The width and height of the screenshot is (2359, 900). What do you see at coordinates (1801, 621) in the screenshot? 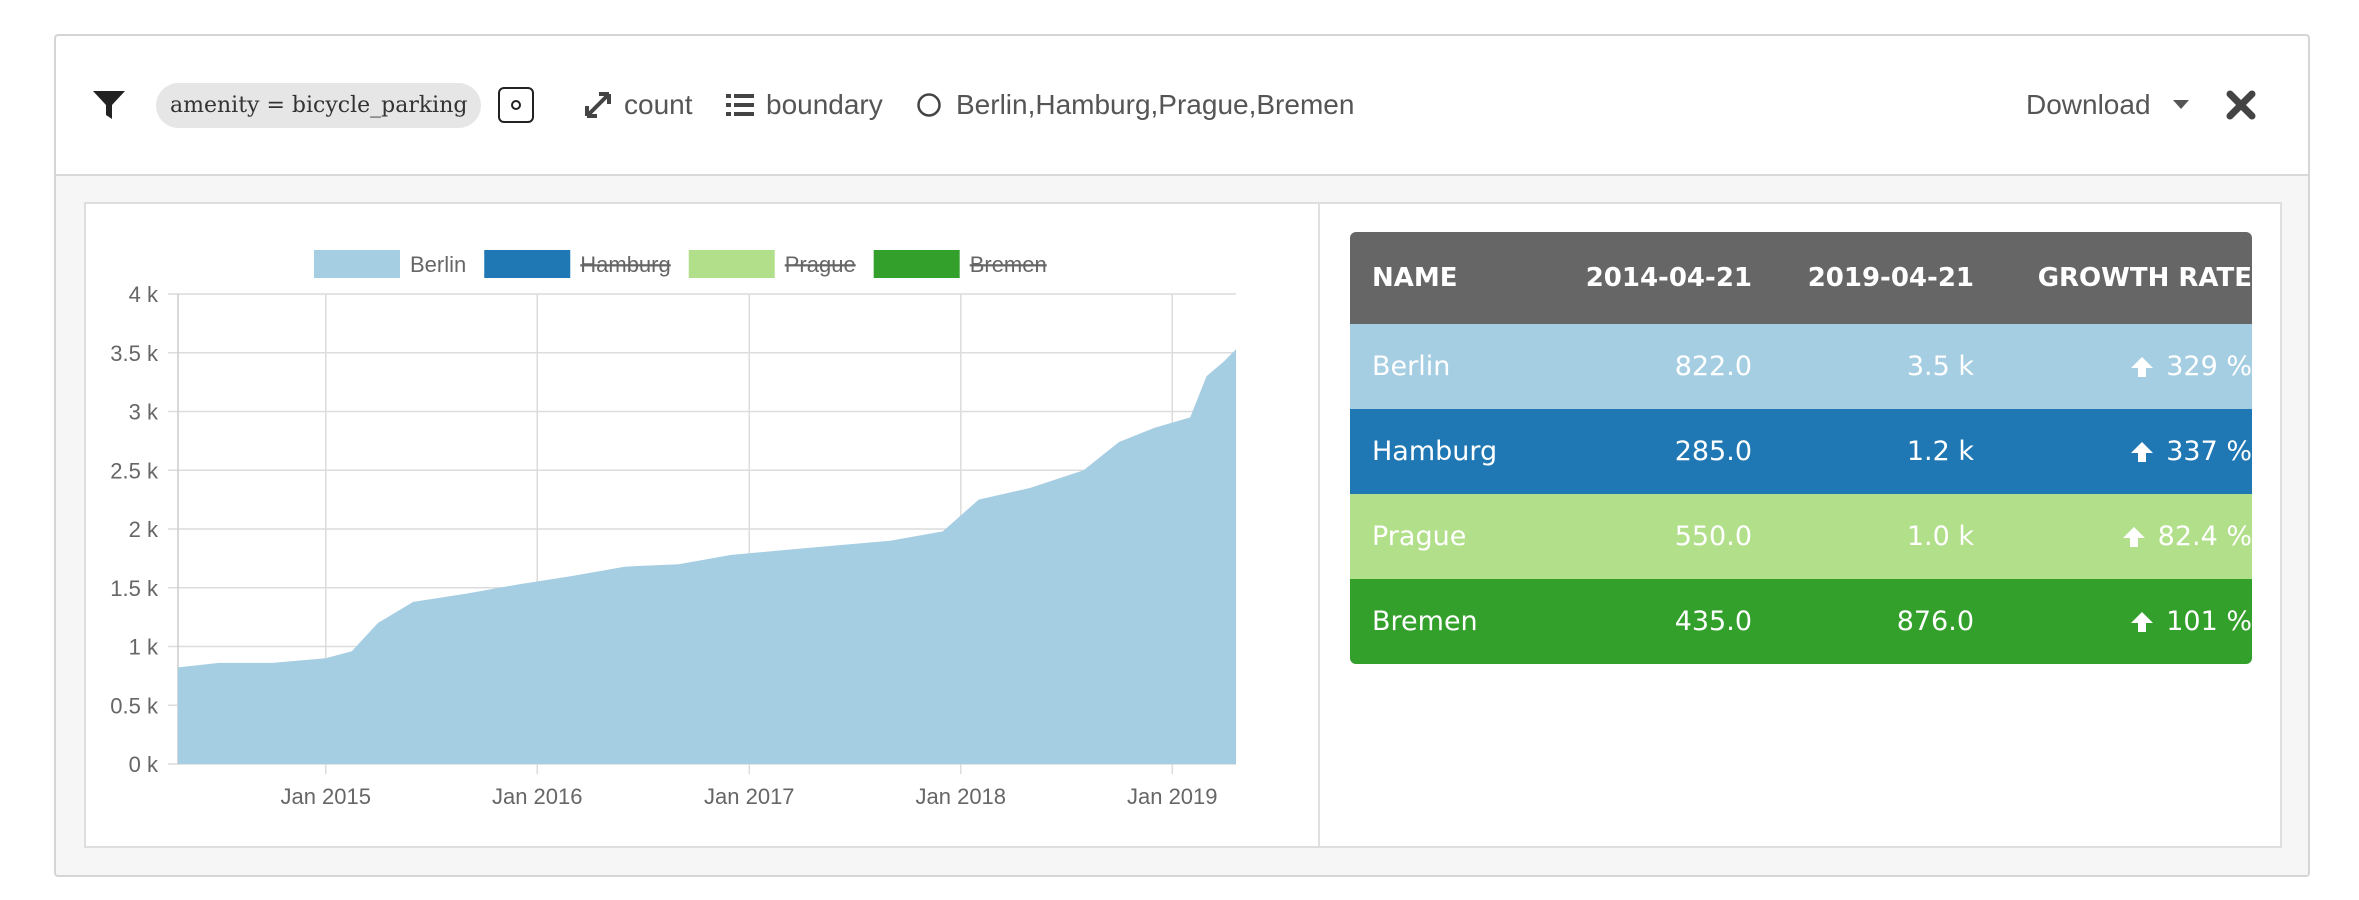
I see `table-row: Bremen 435.0 876.0 101 %` at bounding box center [1801, 621].